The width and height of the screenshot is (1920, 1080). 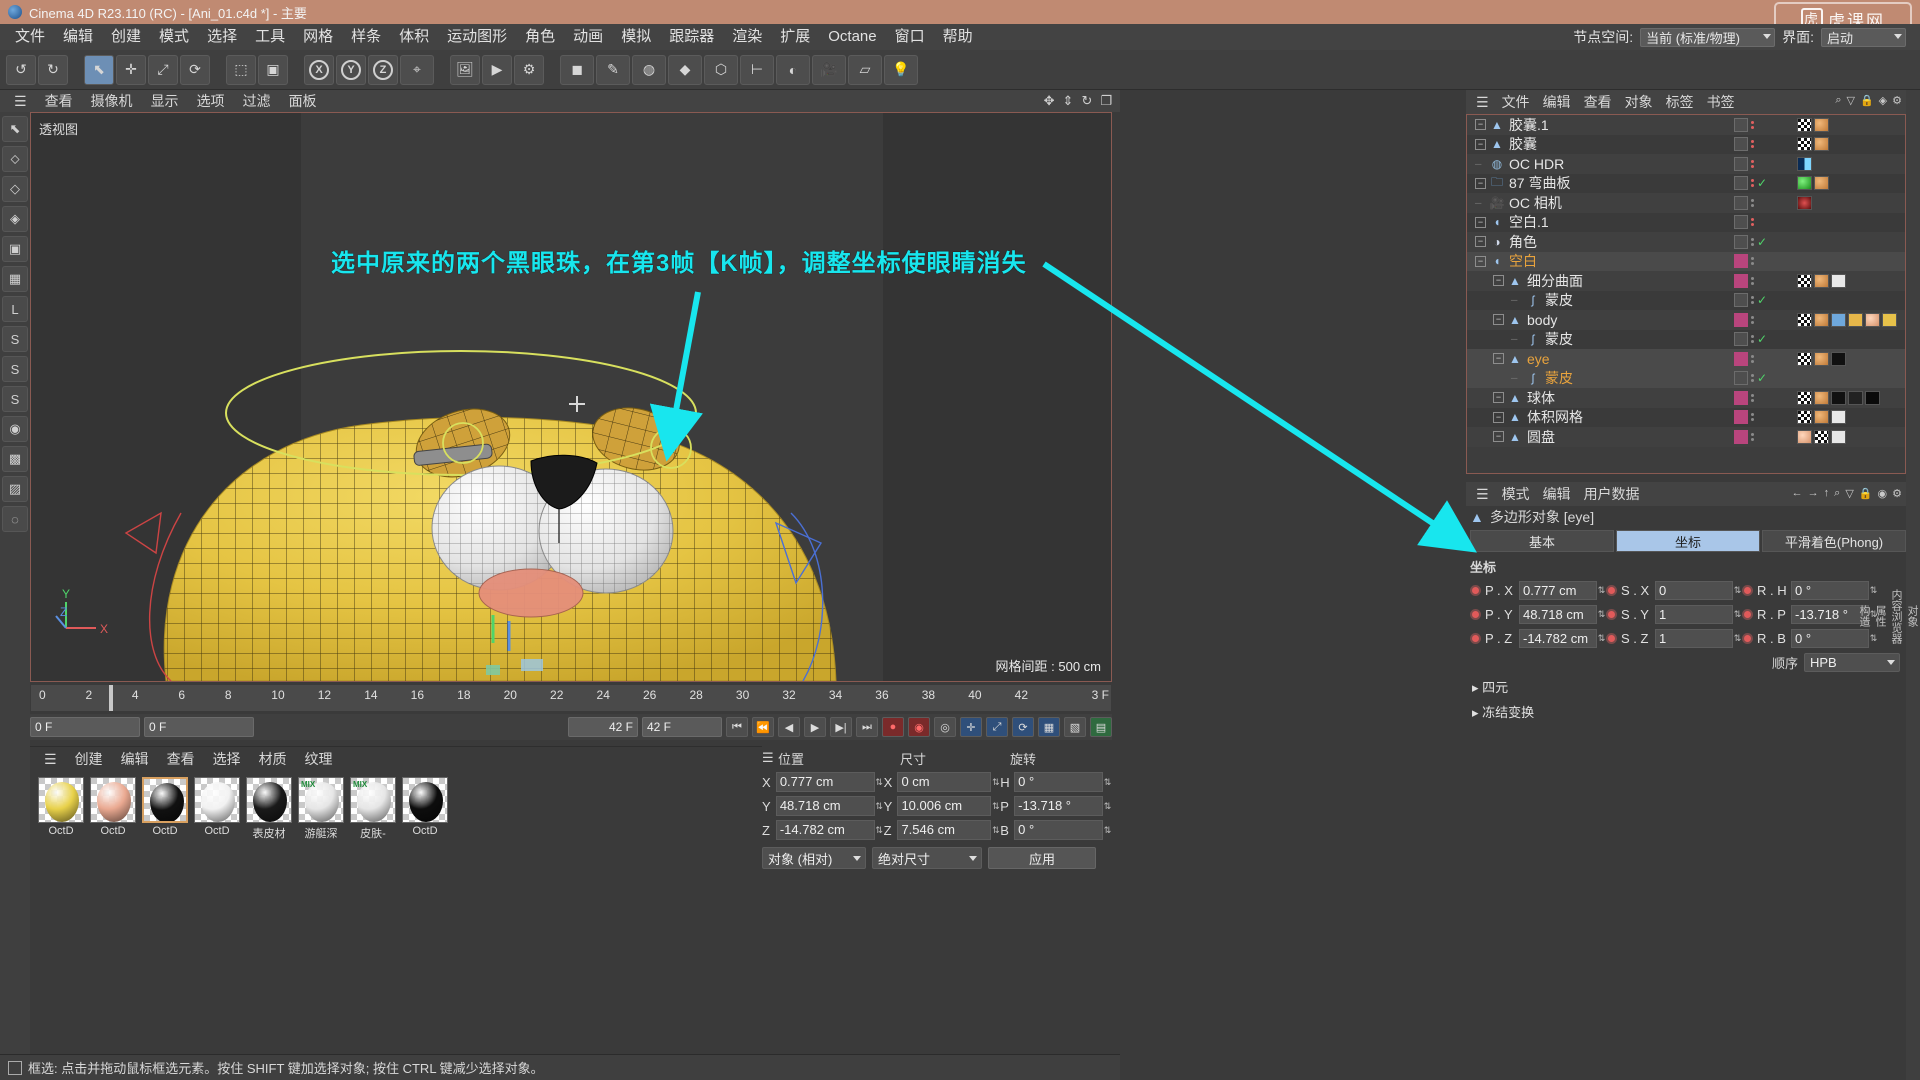 I want to click on rail-polygon-mode-icon: ◈, so click(x=15, y=219).